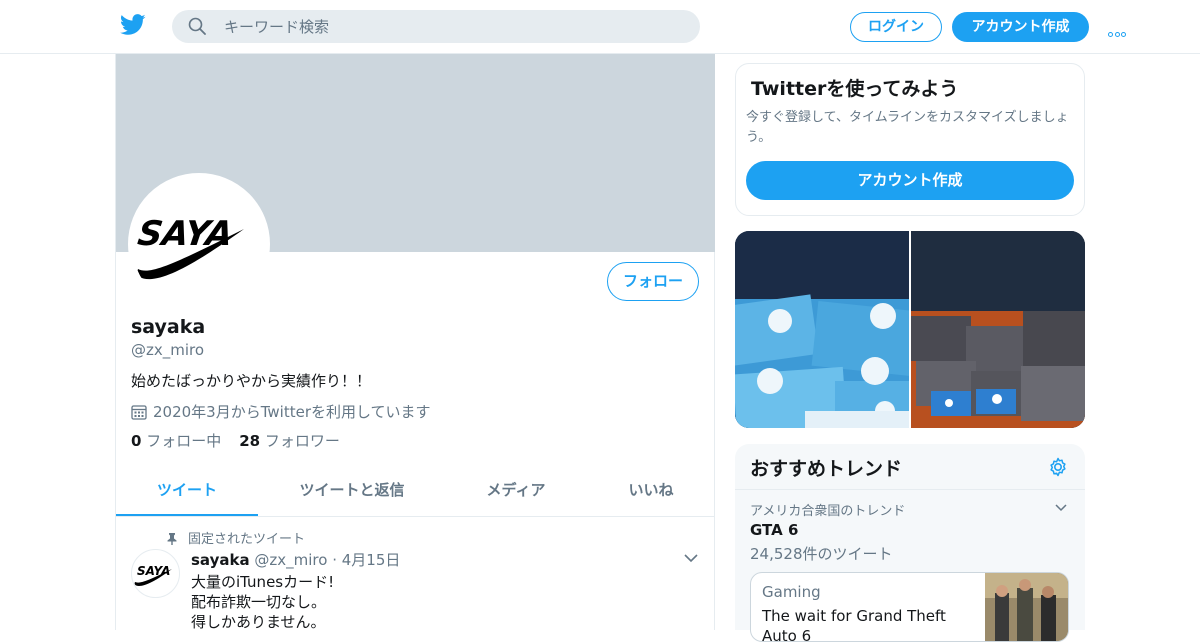  I want to click on gear-icon, so click(1058, 467).